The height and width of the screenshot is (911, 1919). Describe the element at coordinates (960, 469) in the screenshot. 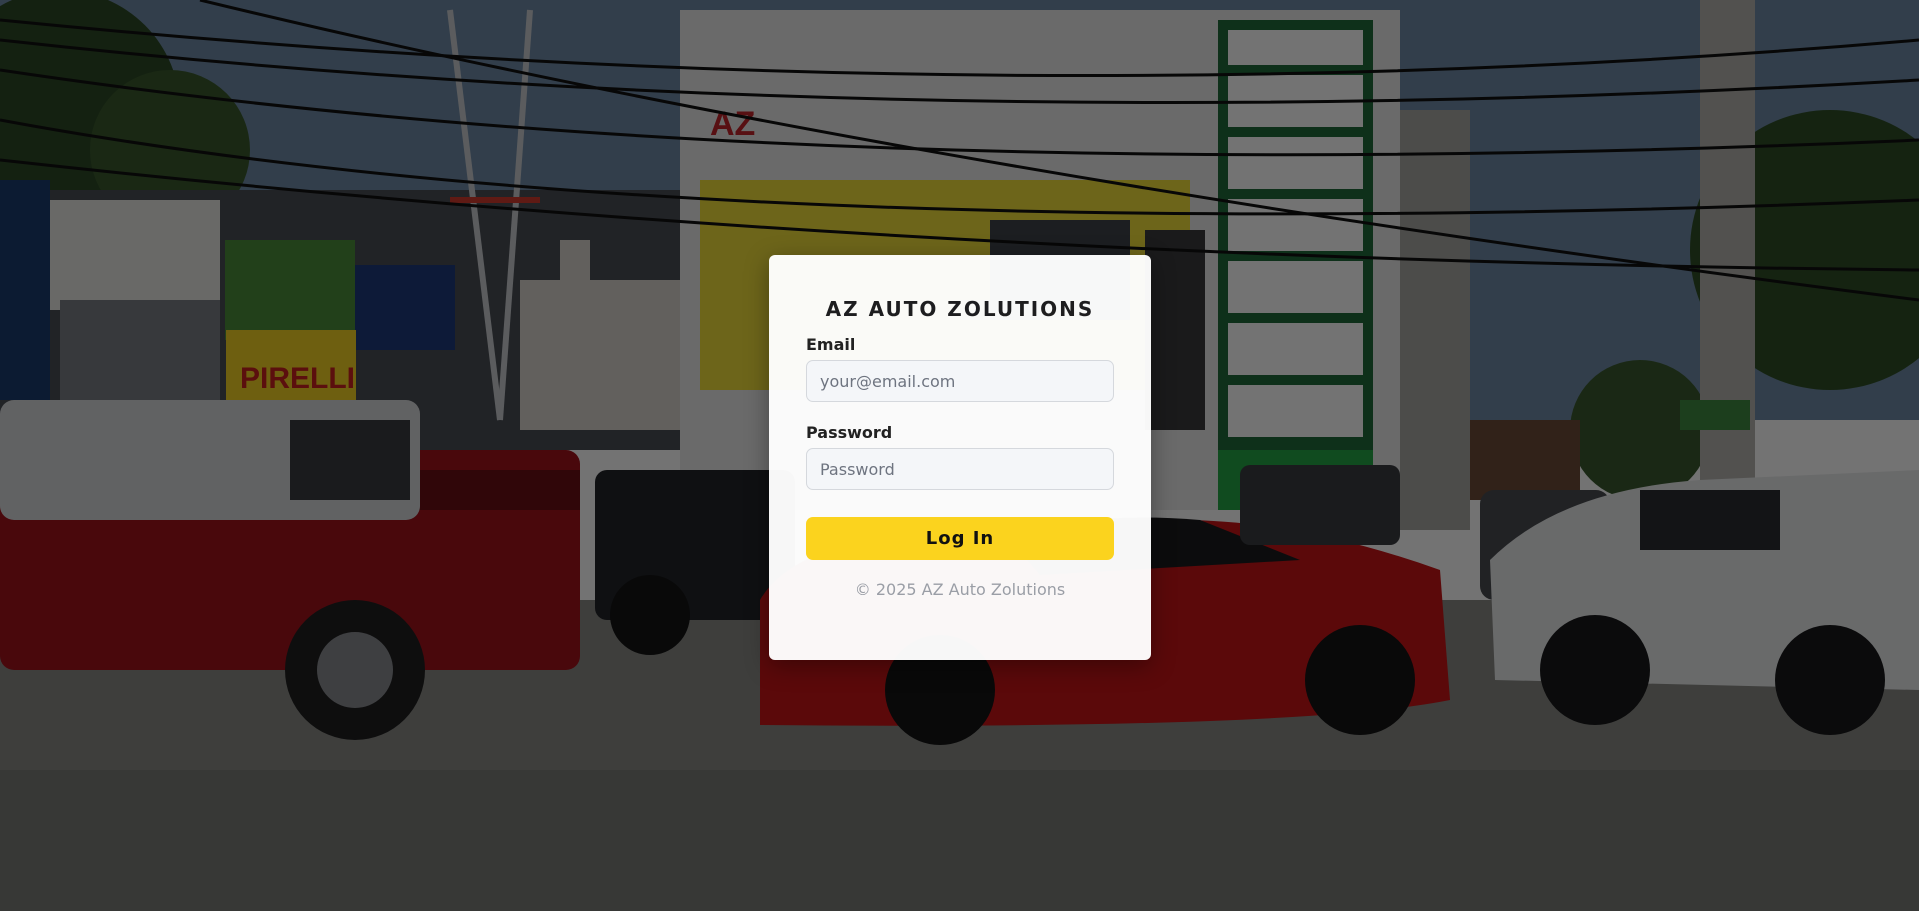

I see `password-field` at that location.